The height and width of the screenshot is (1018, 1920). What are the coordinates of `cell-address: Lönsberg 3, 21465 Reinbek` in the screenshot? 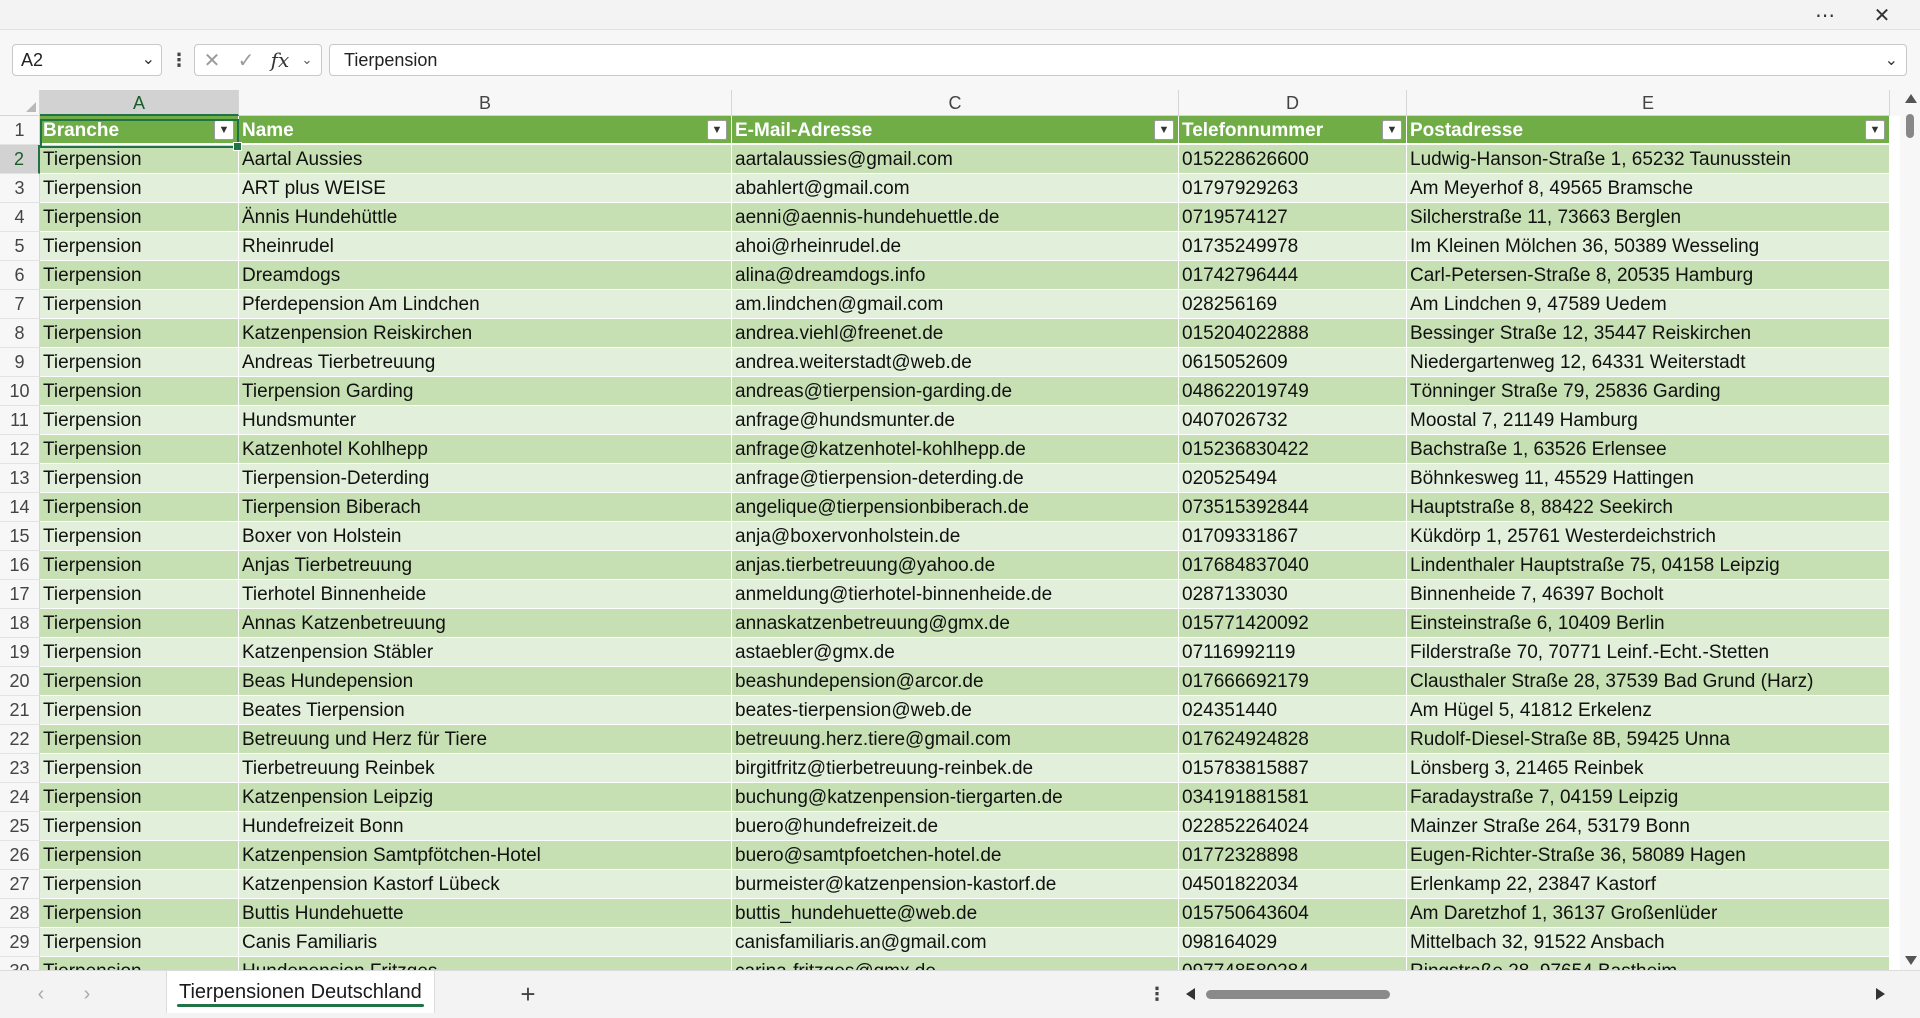 It's located at (1648, 768).